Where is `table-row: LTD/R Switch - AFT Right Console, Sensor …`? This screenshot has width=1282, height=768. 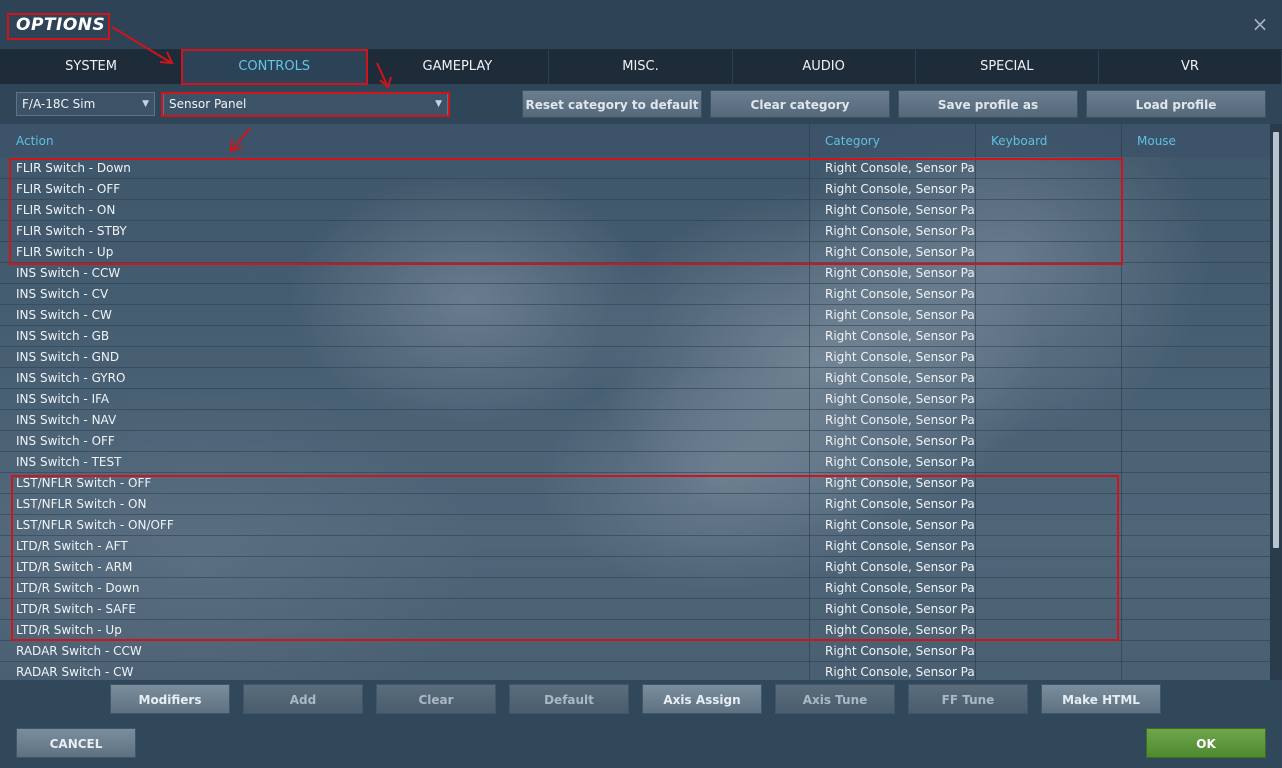
table-row: LTD/R Switch - AFT Right Console, Sensor … is located at coordinates (635, 546).